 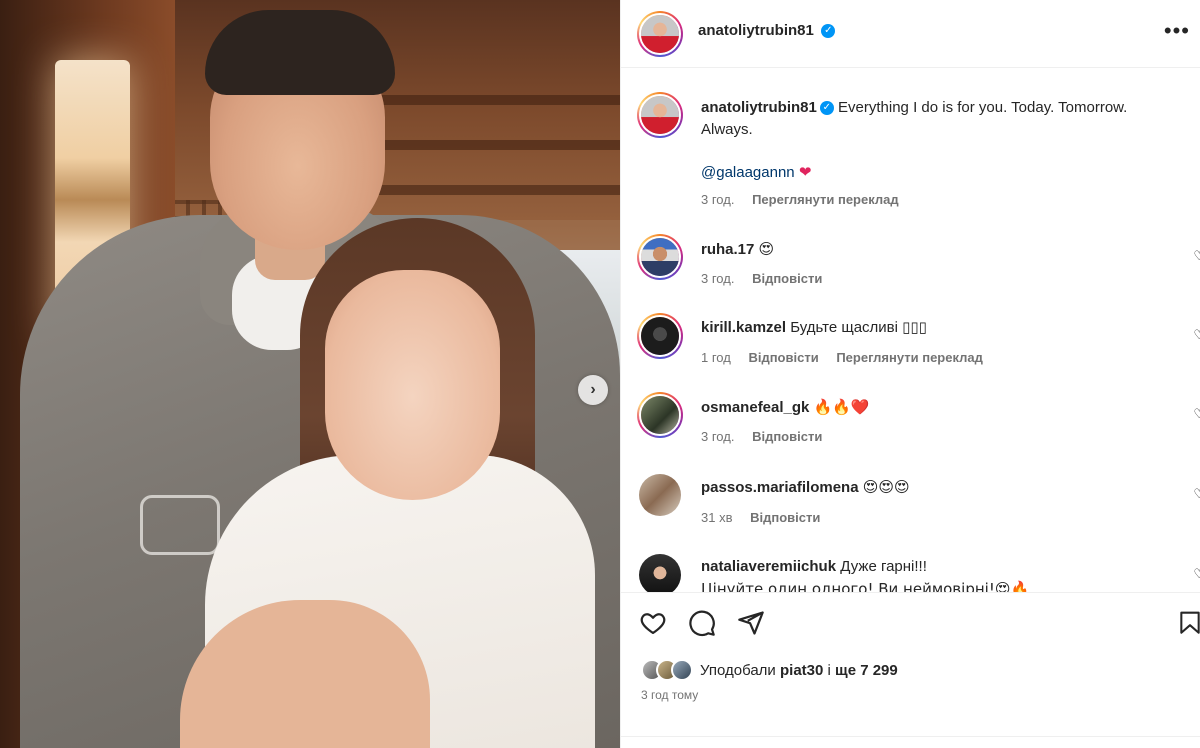 What do you see at coordinates (748, 172) in the screenshot?
I see `mention-link: @galaagannn` at bounding box center [748, 172].